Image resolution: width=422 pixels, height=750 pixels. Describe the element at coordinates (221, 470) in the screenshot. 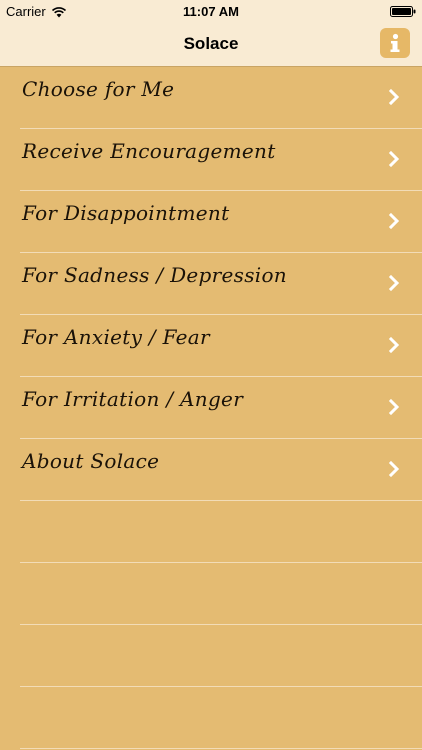

I see `menu-item-about-solace: About Solace` at that location.